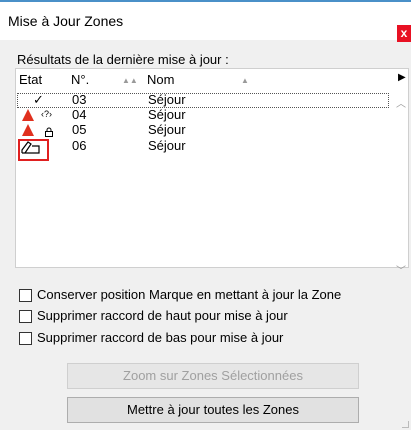  What do you see at coordinates (79, 129) in the screenshot?
I see `zone-number: 05` at bounding box center [79, 129].